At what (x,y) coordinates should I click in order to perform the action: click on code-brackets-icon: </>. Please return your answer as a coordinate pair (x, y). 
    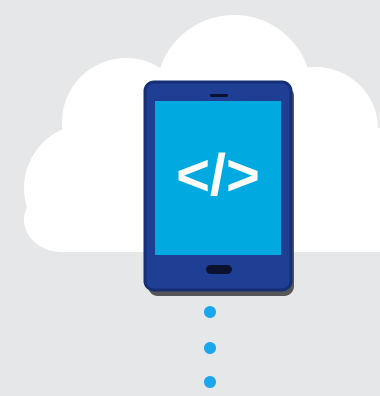
    Looking at the image, I should click on (218, 175).